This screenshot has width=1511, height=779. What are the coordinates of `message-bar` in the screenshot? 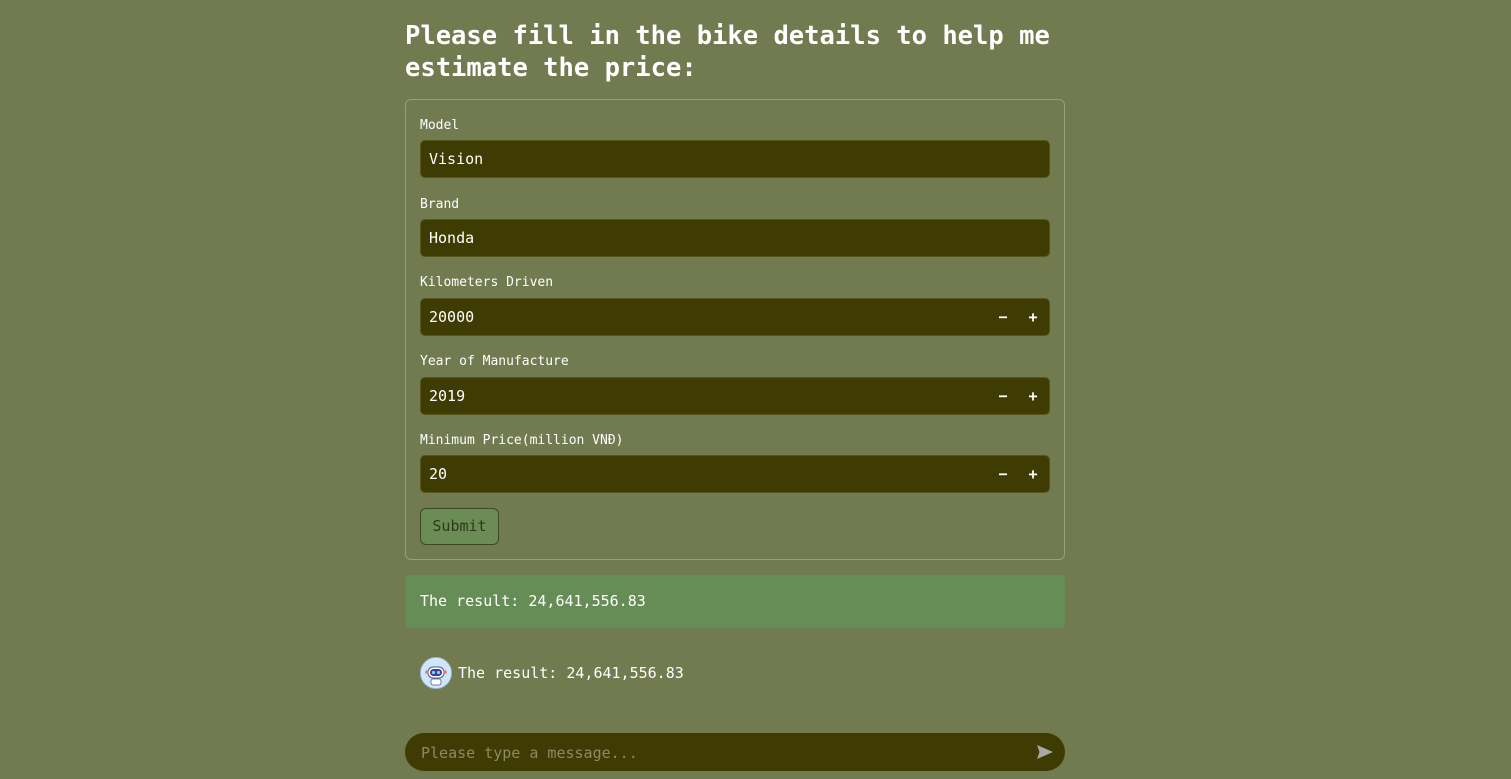 It's located at (735, 753).